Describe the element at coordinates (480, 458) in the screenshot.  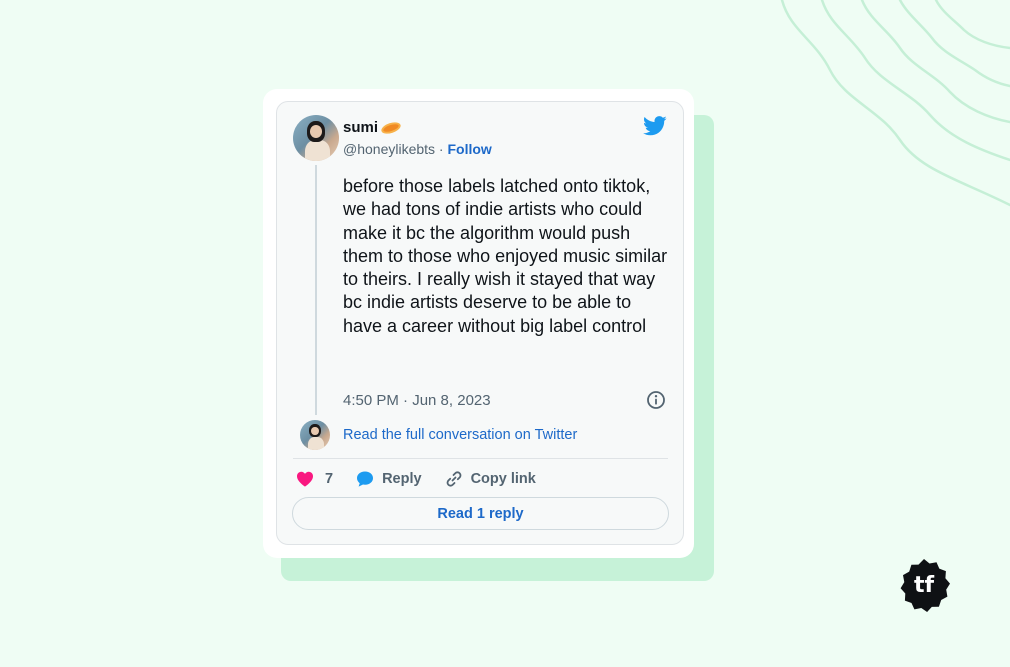
I see `divider` at that location.